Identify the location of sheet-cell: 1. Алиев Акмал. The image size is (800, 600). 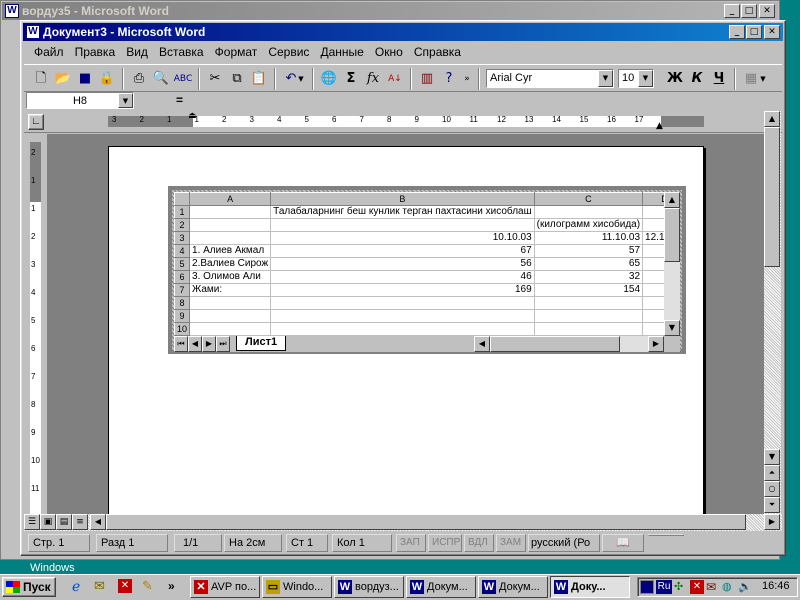
(230, 251).